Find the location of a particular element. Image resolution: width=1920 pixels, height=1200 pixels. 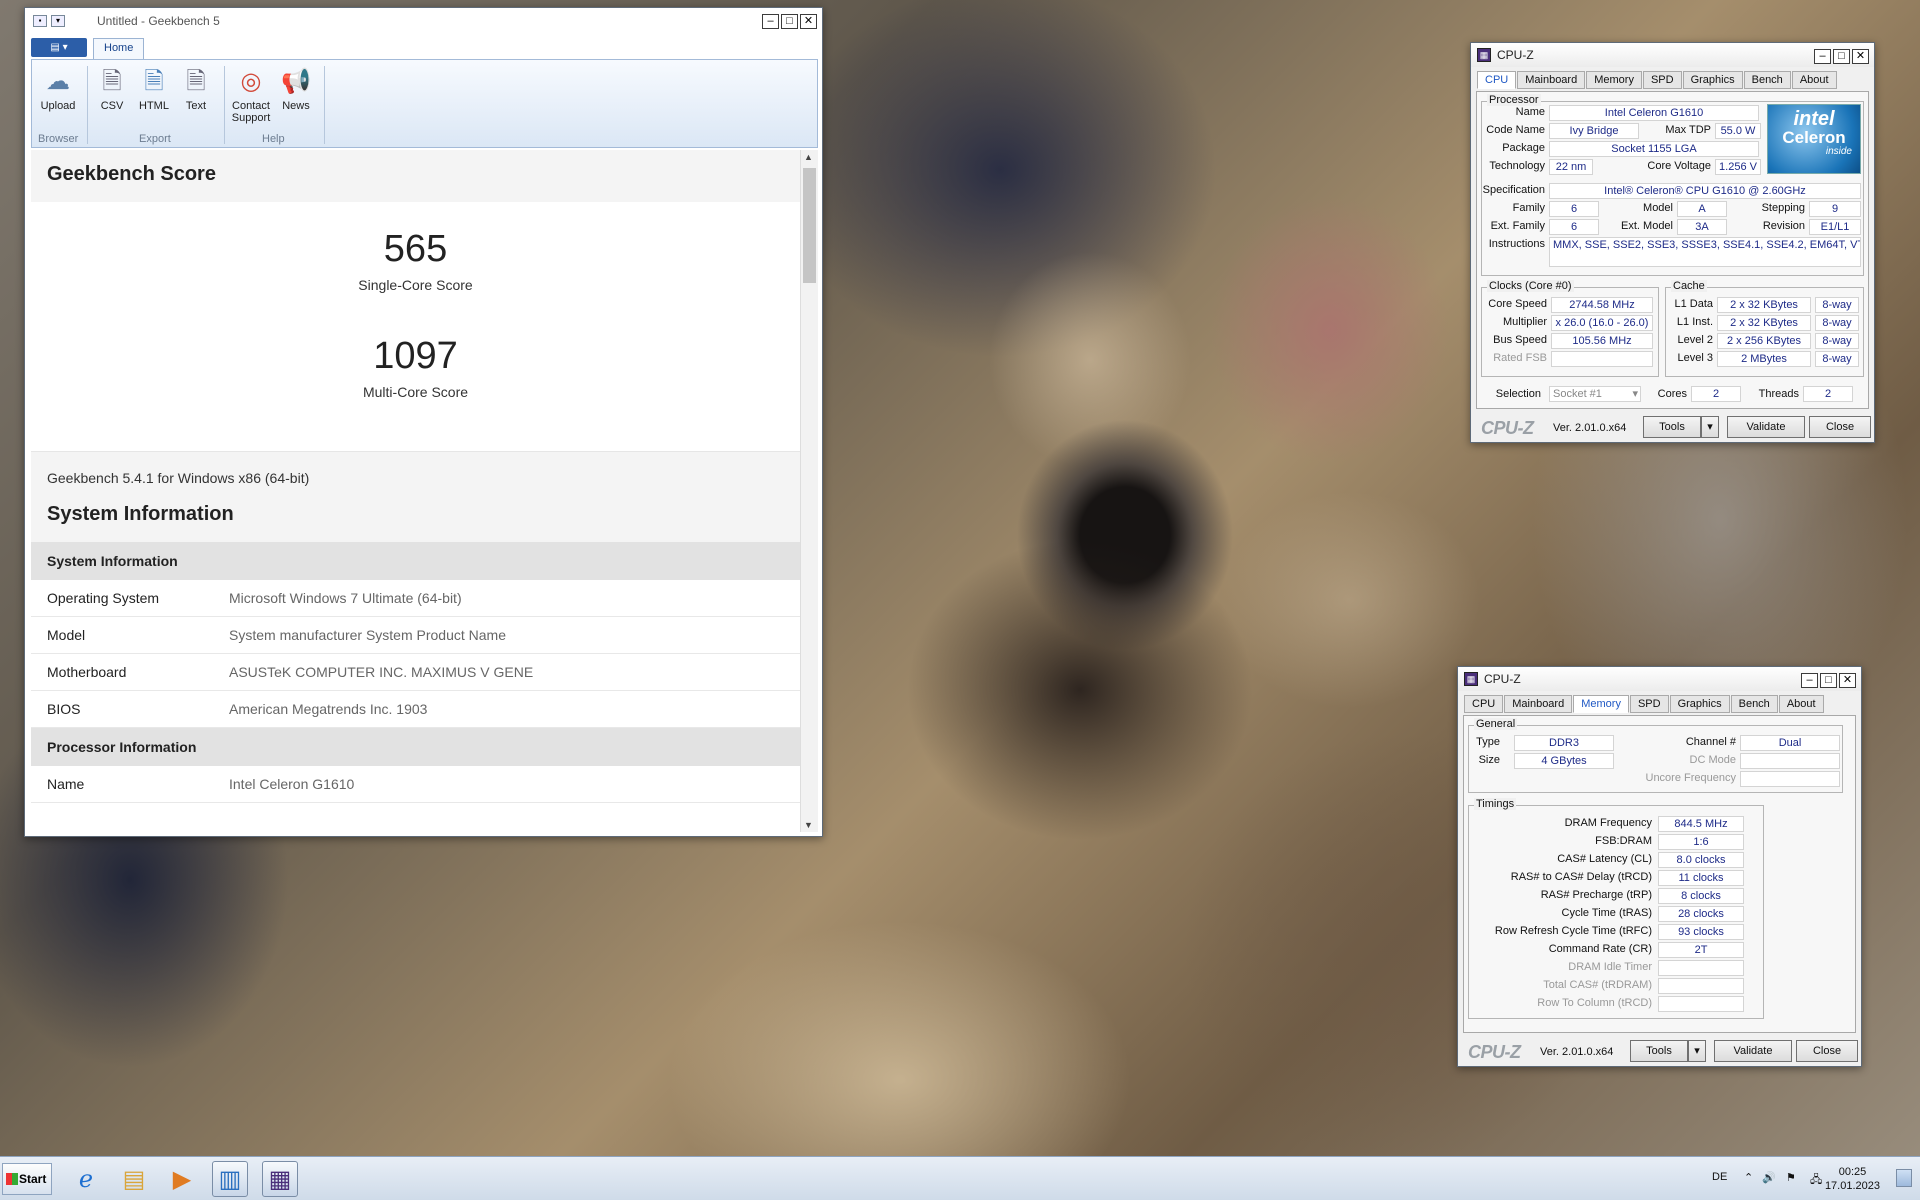

system-clock: 00:25 17.01.2023 is located at coordinates (1852, 1179).